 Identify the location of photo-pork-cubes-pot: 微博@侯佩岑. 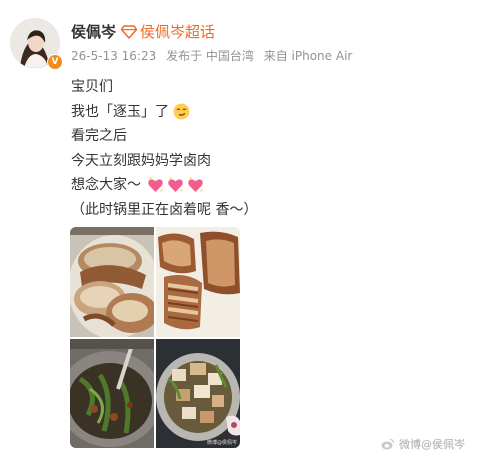
(198, 393).